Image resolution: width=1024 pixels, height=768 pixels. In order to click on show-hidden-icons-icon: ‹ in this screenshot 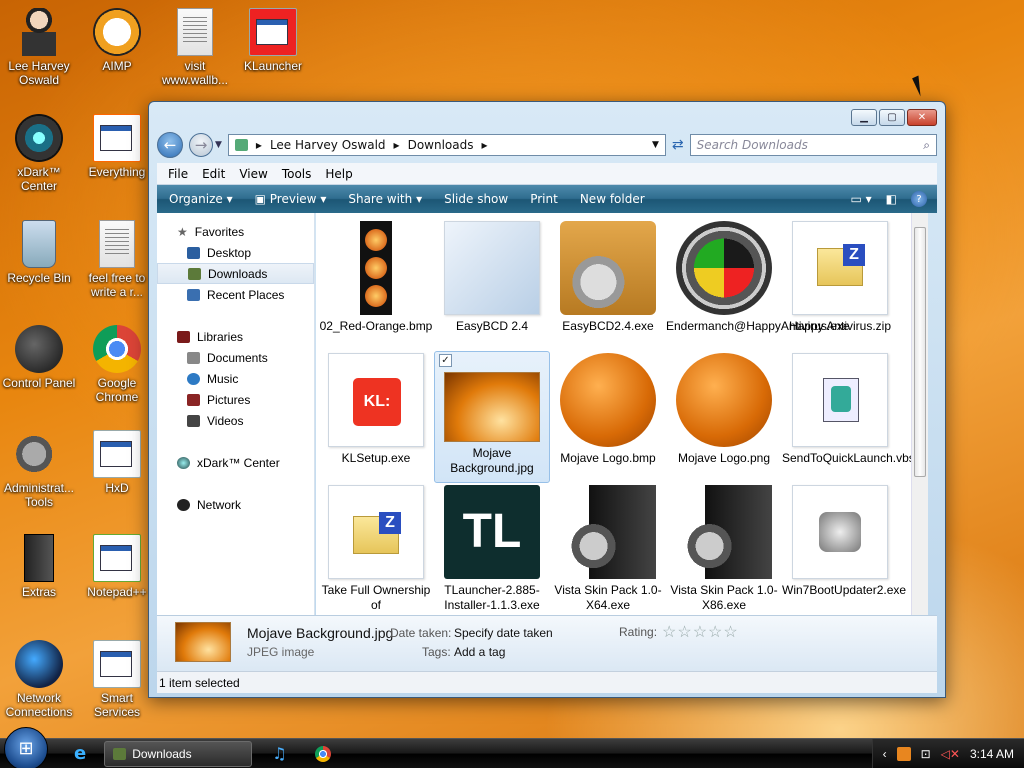, I will do `click(885, 754)`.